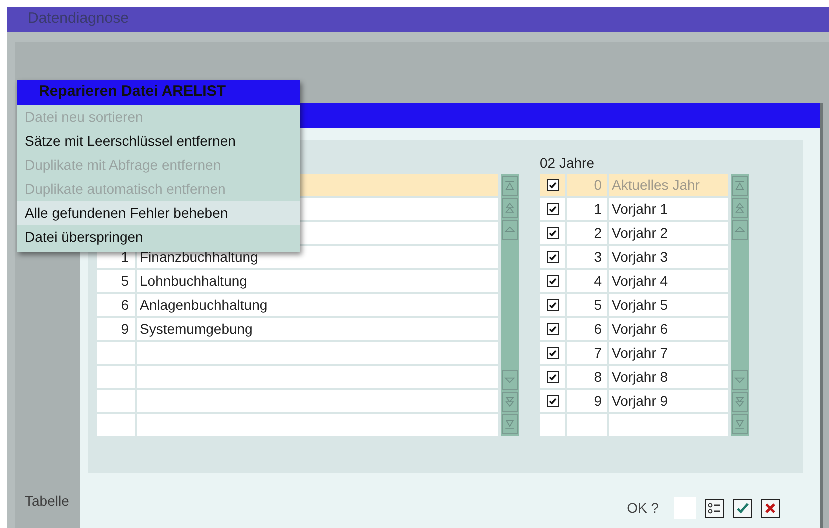 This screenshot has height=528, width=829. I want to click on table-cell: 2, so click(587, 233).